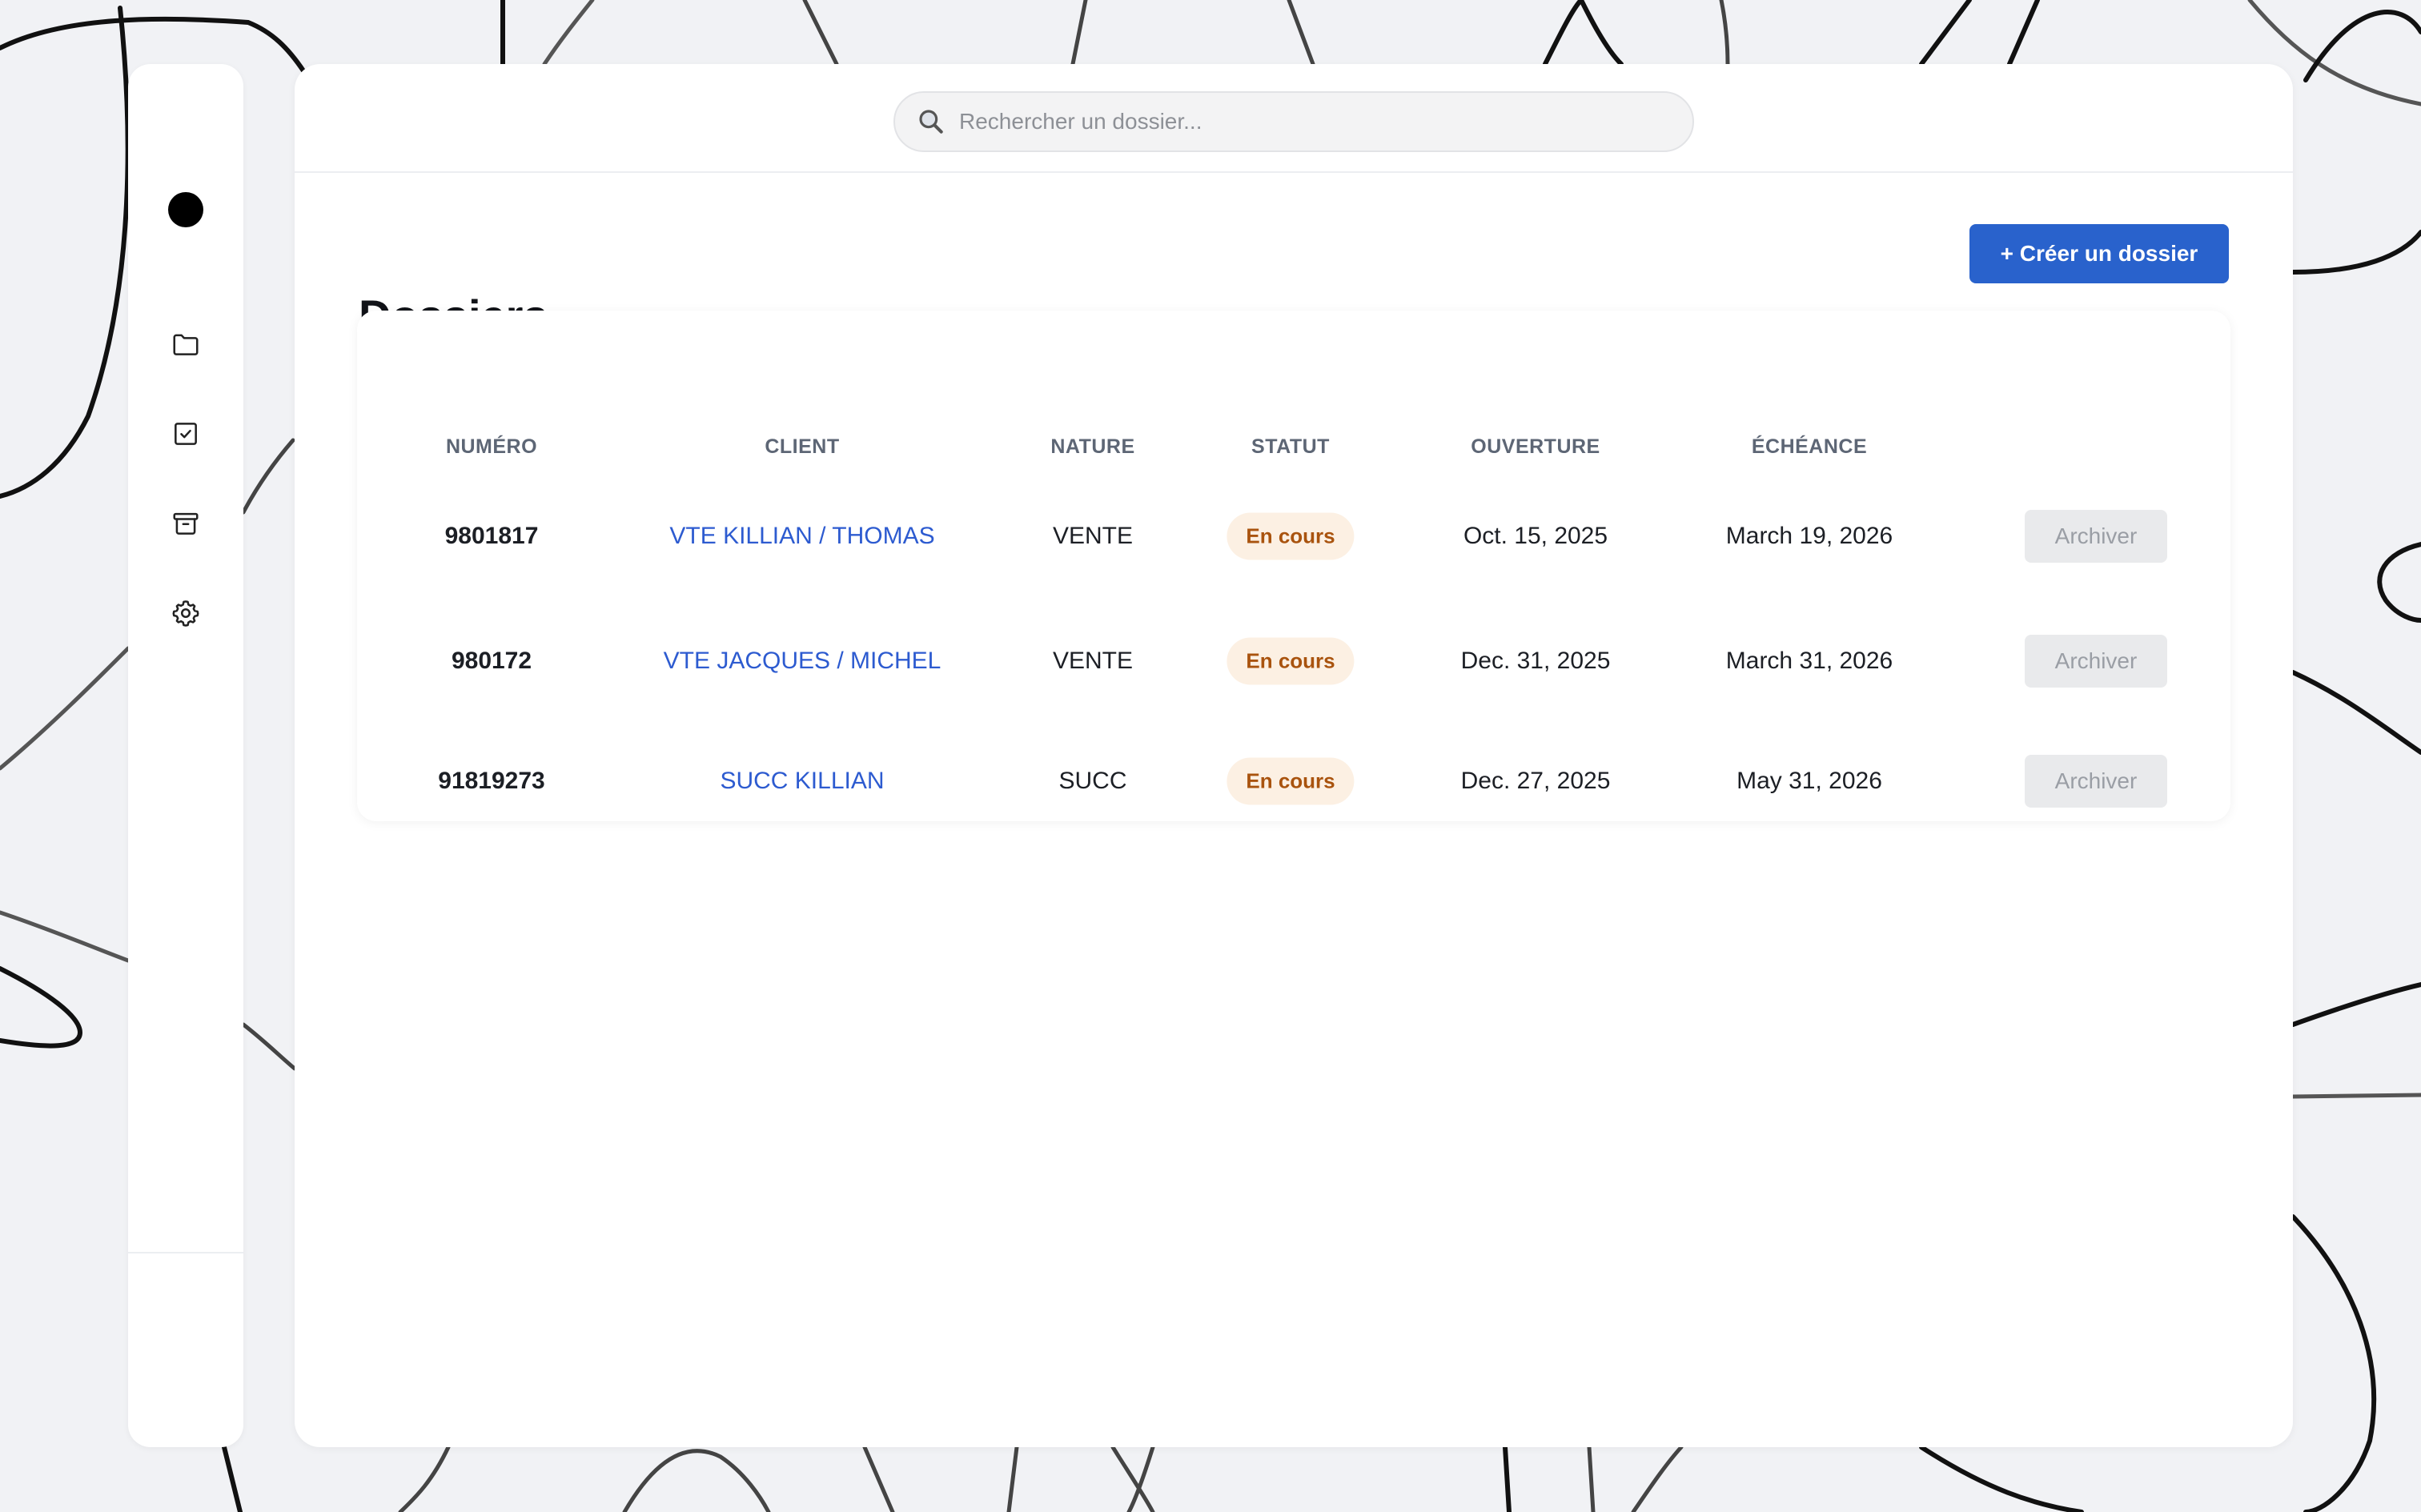 Image resolution: width=2421 pixels, height=1512 pixels. I want to click on app-logo, so click(186, 210).